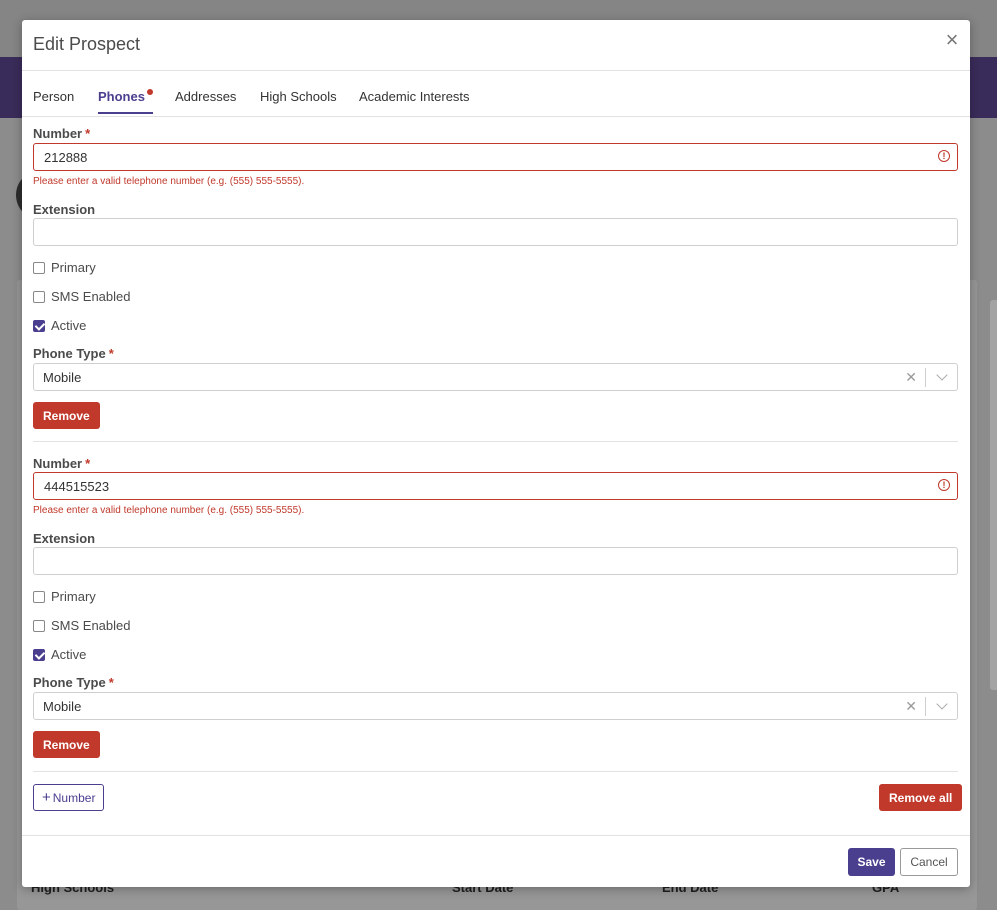 This screenshot has width=997, height=910. I want to click on add-number-label: Number, so click(74, 797).